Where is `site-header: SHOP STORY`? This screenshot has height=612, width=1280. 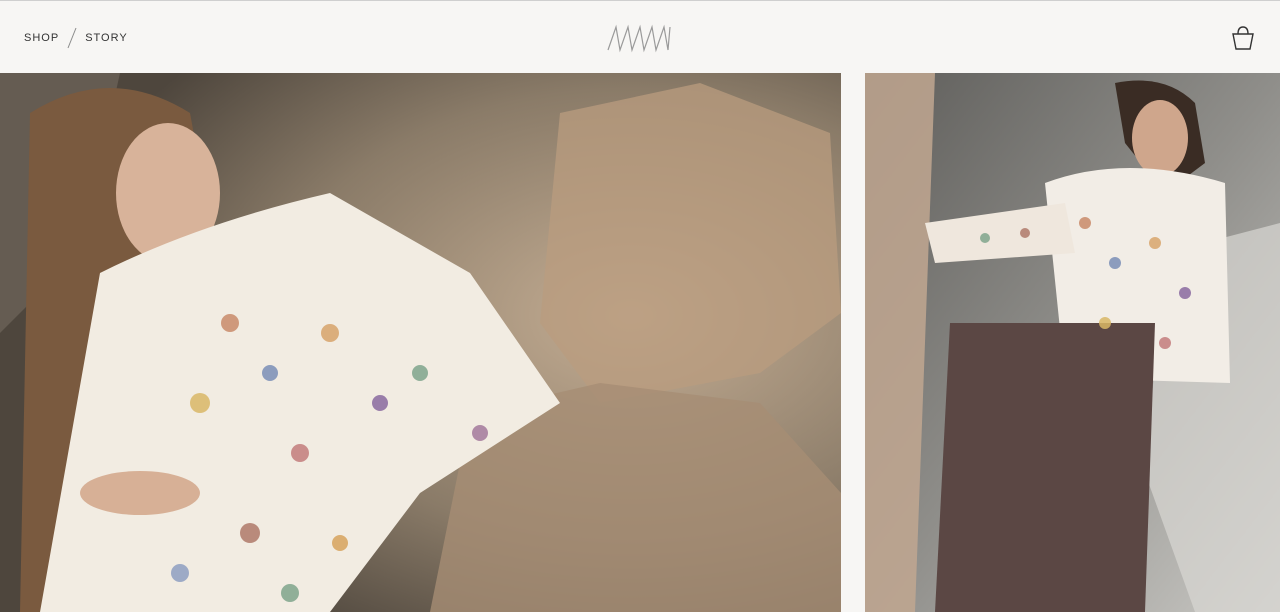
site-header: SHOP STORY is located at coordinates (640, 37).